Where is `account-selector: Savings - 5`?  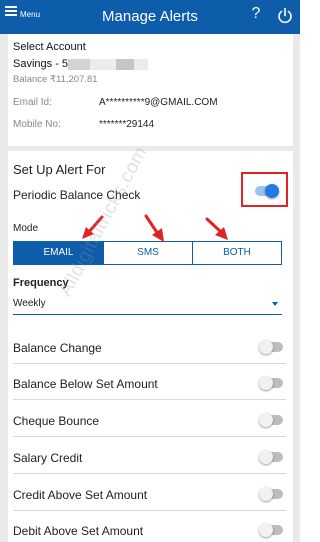
account-selector: Savings - 5 is located at coordinates (40, 64).